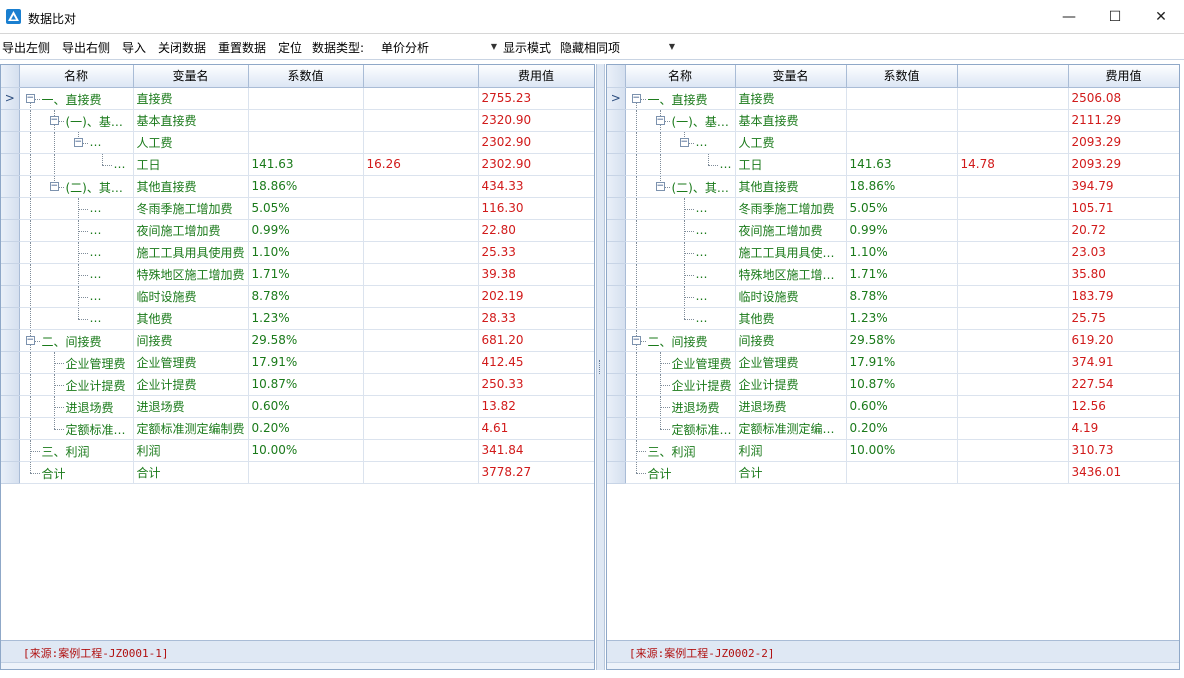 The height and width of the screenshot is (678, 1184). What do you see at coordinates (306, 230) in the screenshot?
I see `coefficient-cell: 0.99%` at bounding box center [306, 230].